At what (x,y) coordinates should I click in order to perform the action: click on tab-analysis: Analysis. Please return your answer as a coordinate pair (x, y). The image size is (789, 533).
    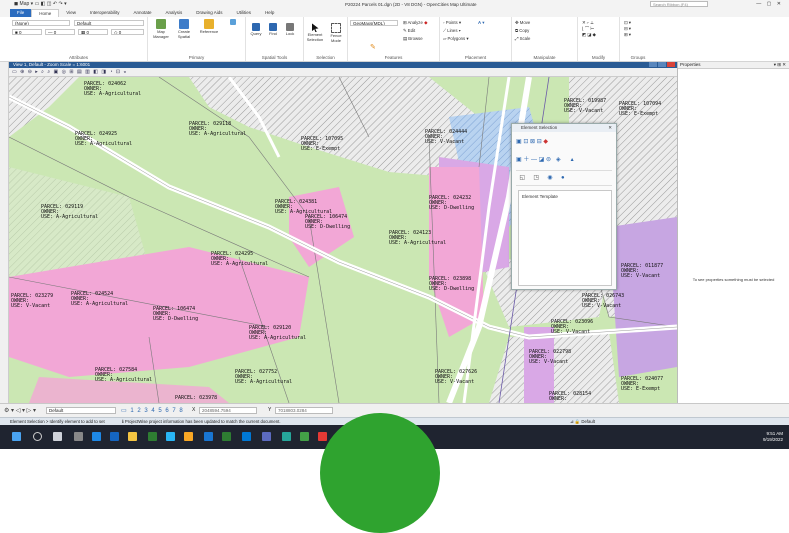
    Looking at the image, I should click on (174, 13).